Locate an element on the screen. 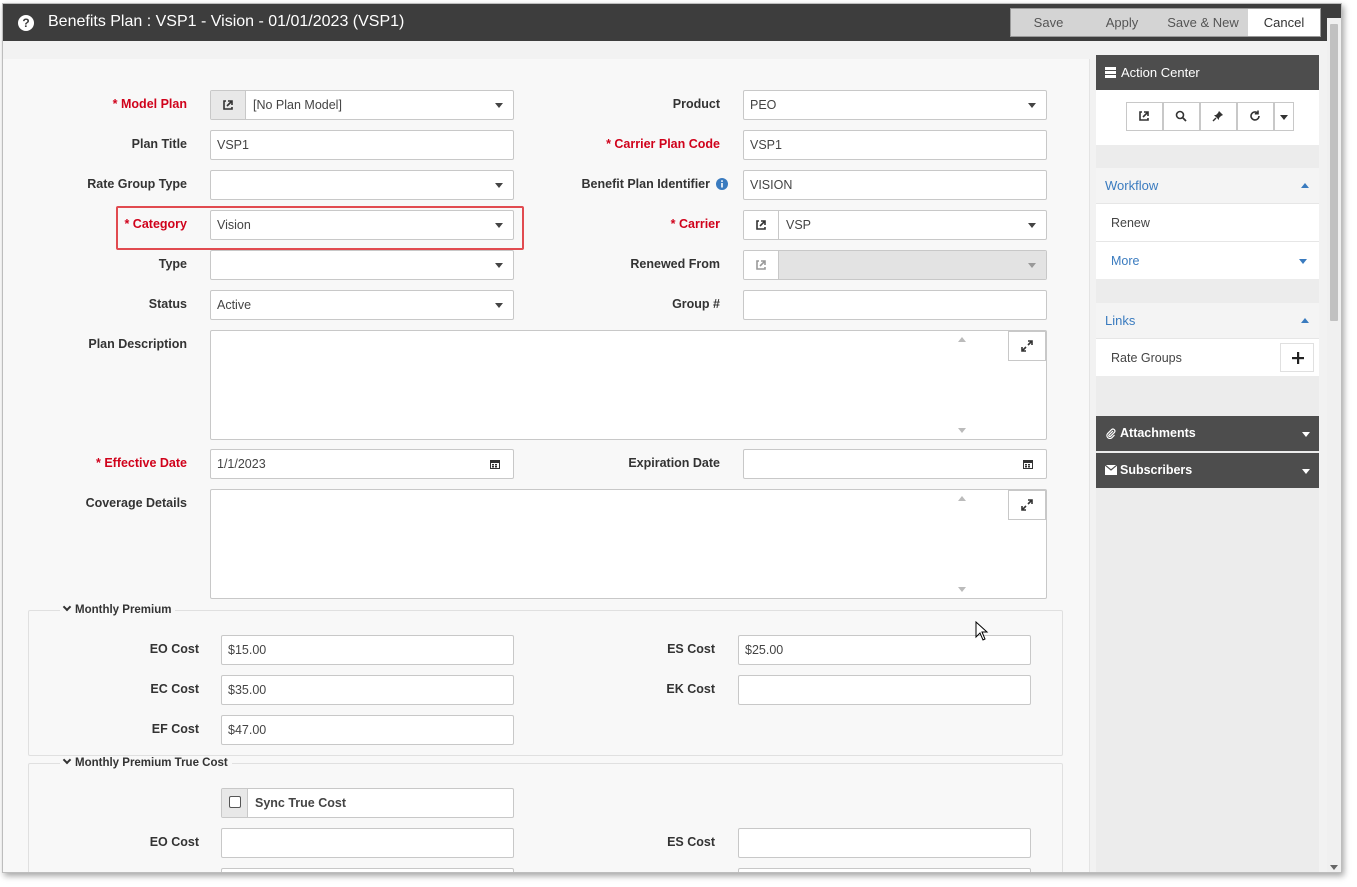 Image resolution: width=1357 pixels, height=887 pixels. refresh-icon is located at coordinates (1255, 115).